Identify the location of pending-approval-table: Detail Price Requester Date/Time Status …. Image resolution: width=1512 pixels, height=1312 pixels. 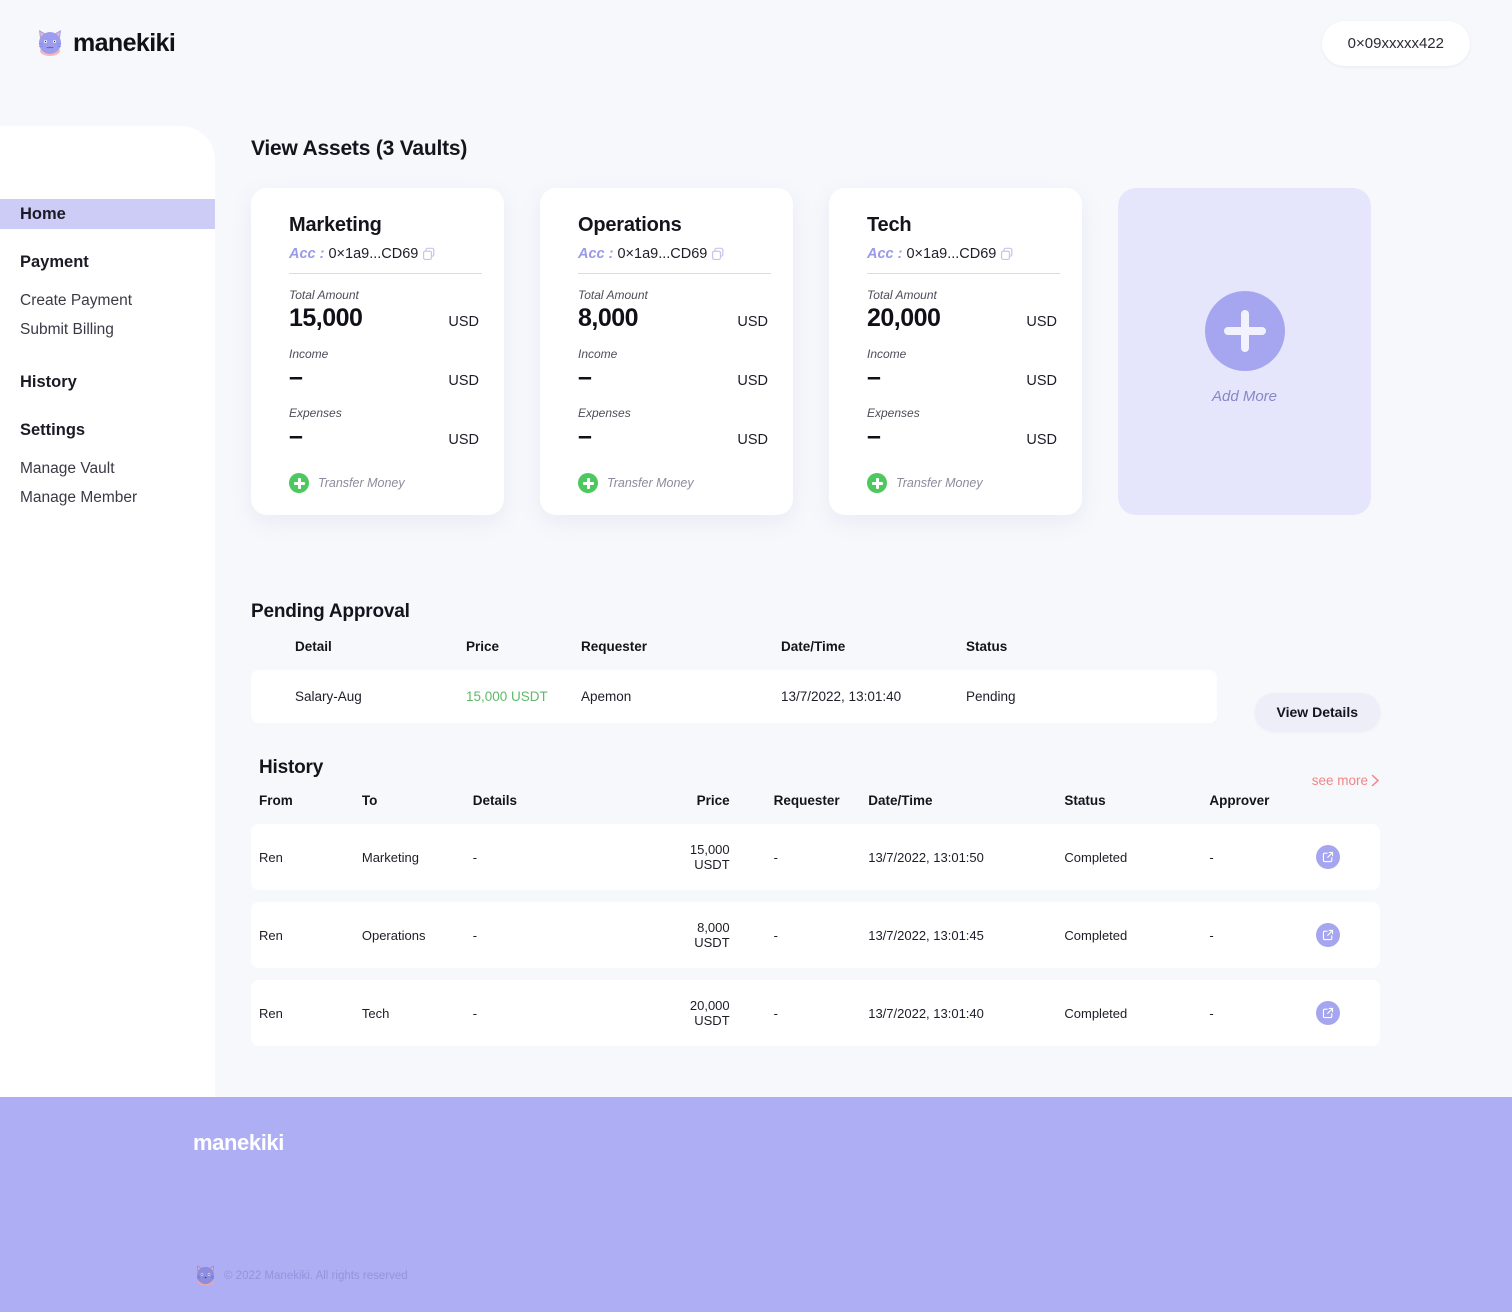
(734, 681).